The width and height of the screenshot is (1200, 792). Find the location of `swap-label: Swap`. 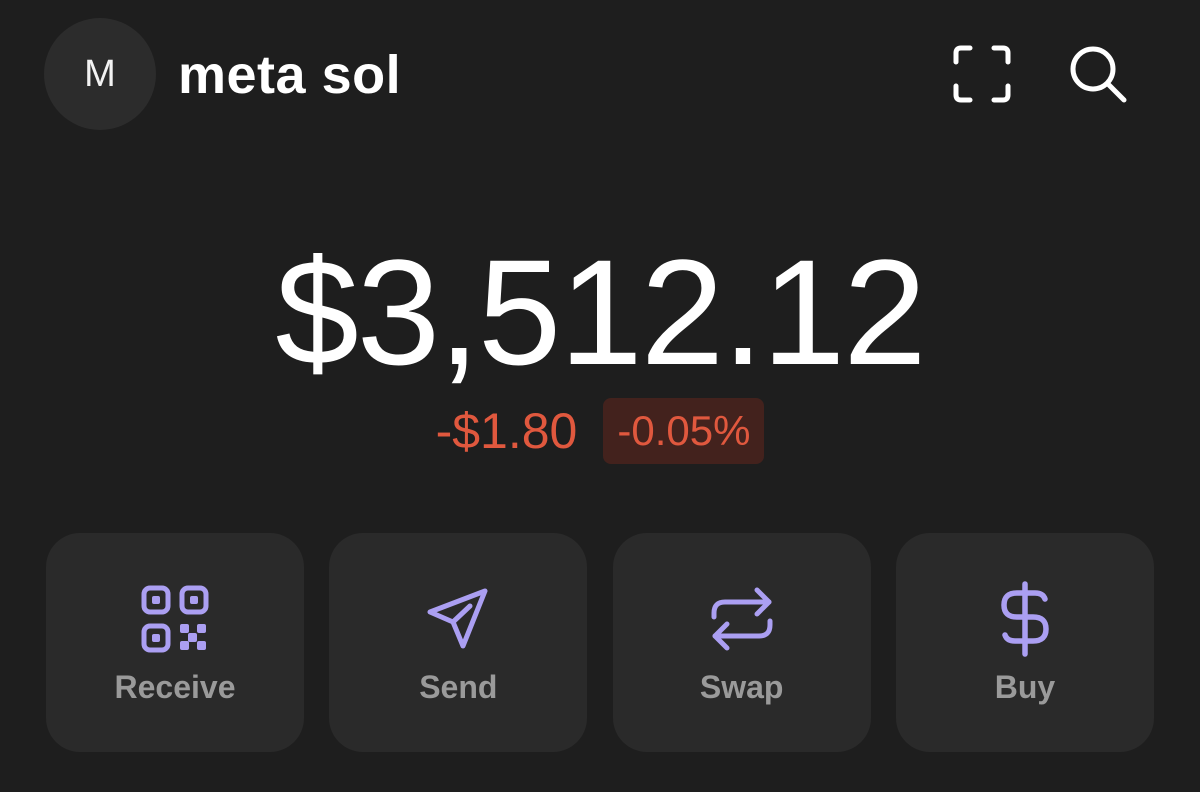

swap-label: Swap is located at coordinates (741, 687).